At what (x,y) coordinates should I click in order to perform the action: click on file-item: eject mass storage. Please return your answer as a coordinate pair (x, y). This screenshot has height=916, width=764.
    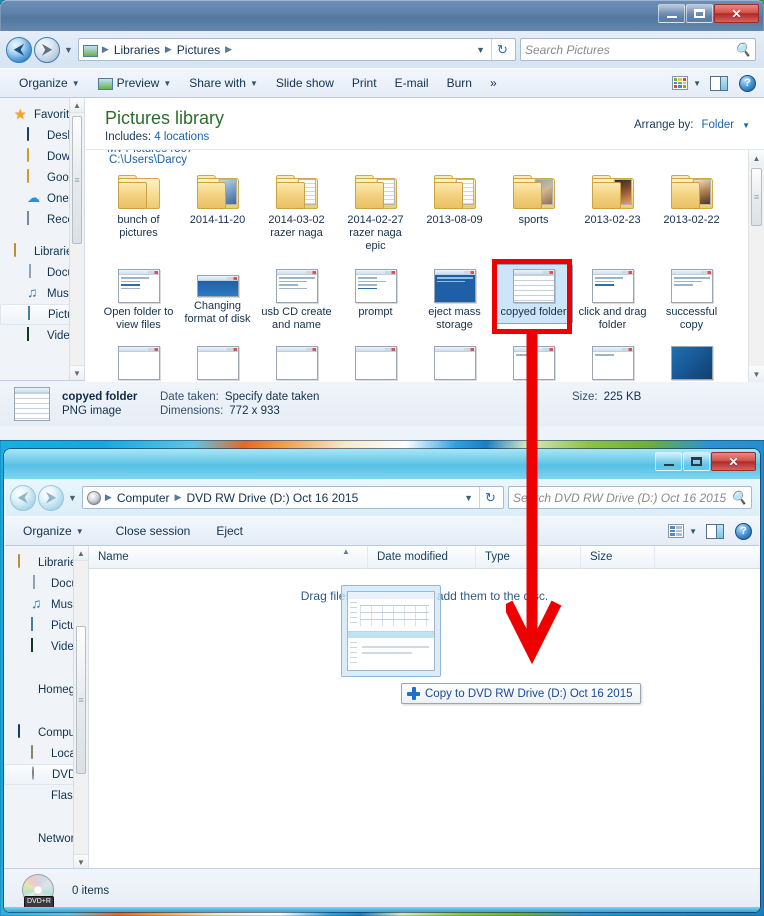
    Looking at the image, I should click on (454, 300).